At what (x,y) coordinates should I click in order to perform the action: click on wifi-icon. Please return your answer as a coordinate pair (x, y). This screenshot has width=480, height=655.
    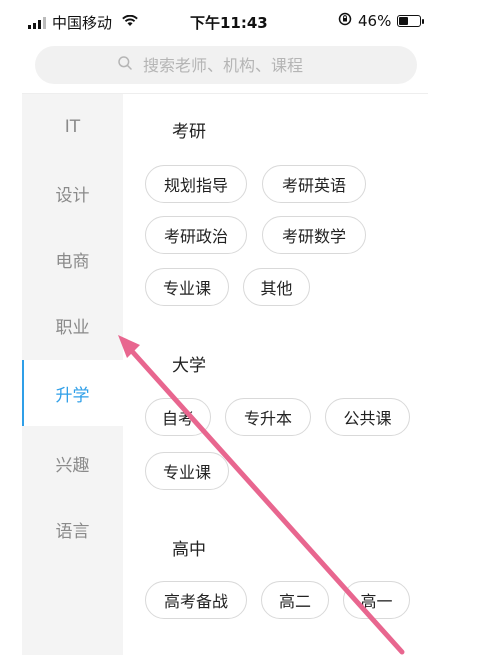
    Looking at the image, I should click on (130, 22).